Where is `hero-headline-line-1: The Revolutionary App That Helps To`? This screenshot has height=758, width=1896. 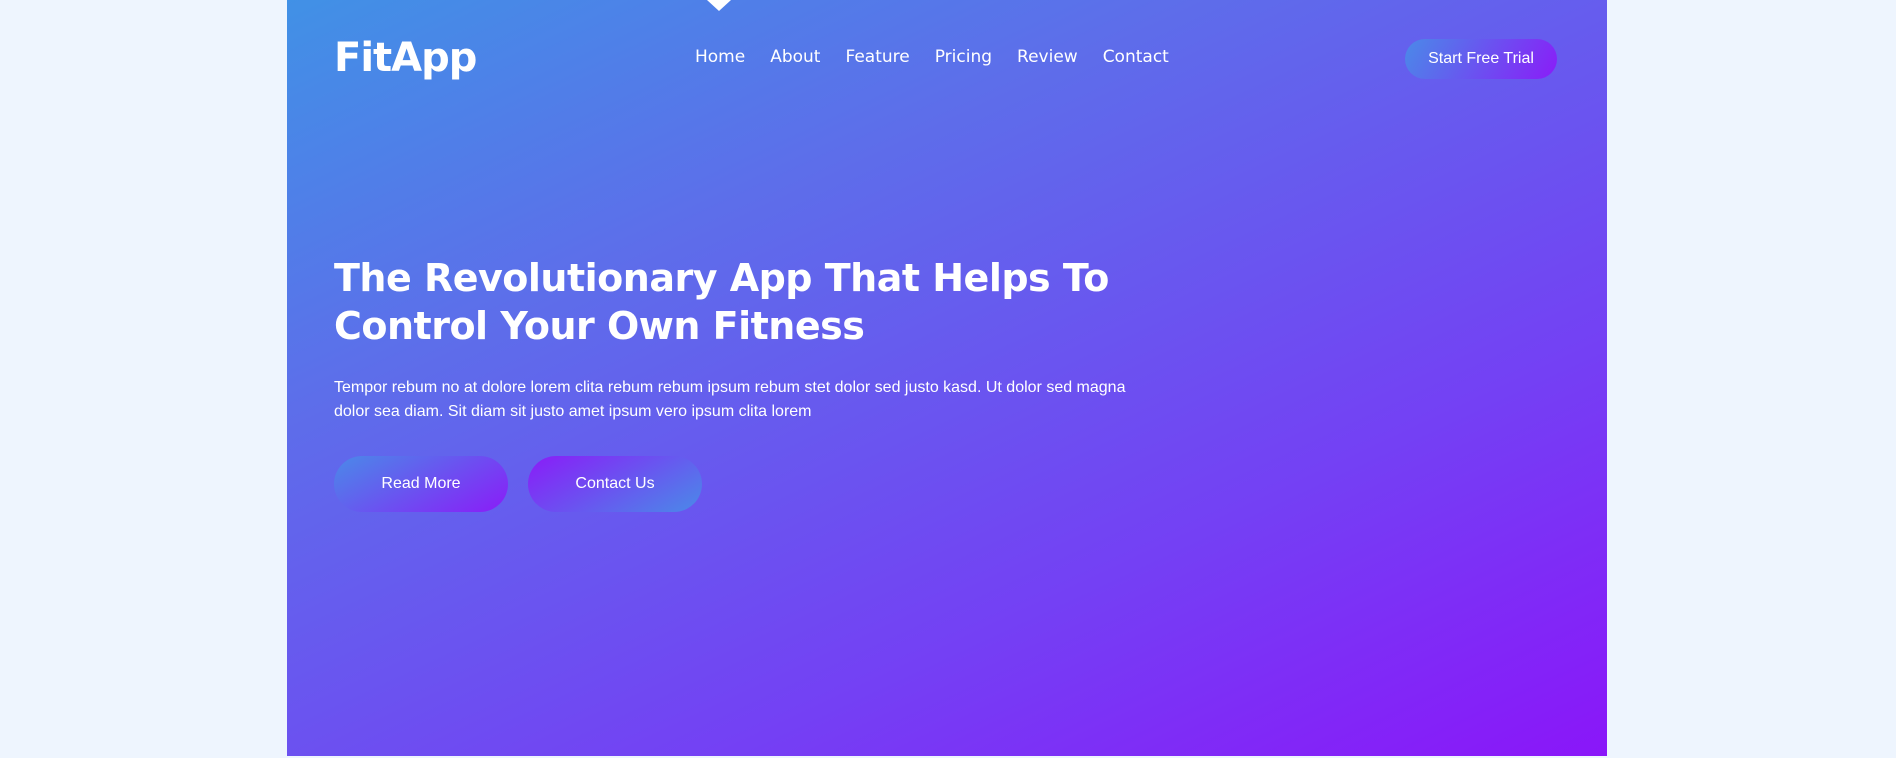
hero-headline-line-1: The Revolutionary App That Helps To is located at coordinates (721, 278).